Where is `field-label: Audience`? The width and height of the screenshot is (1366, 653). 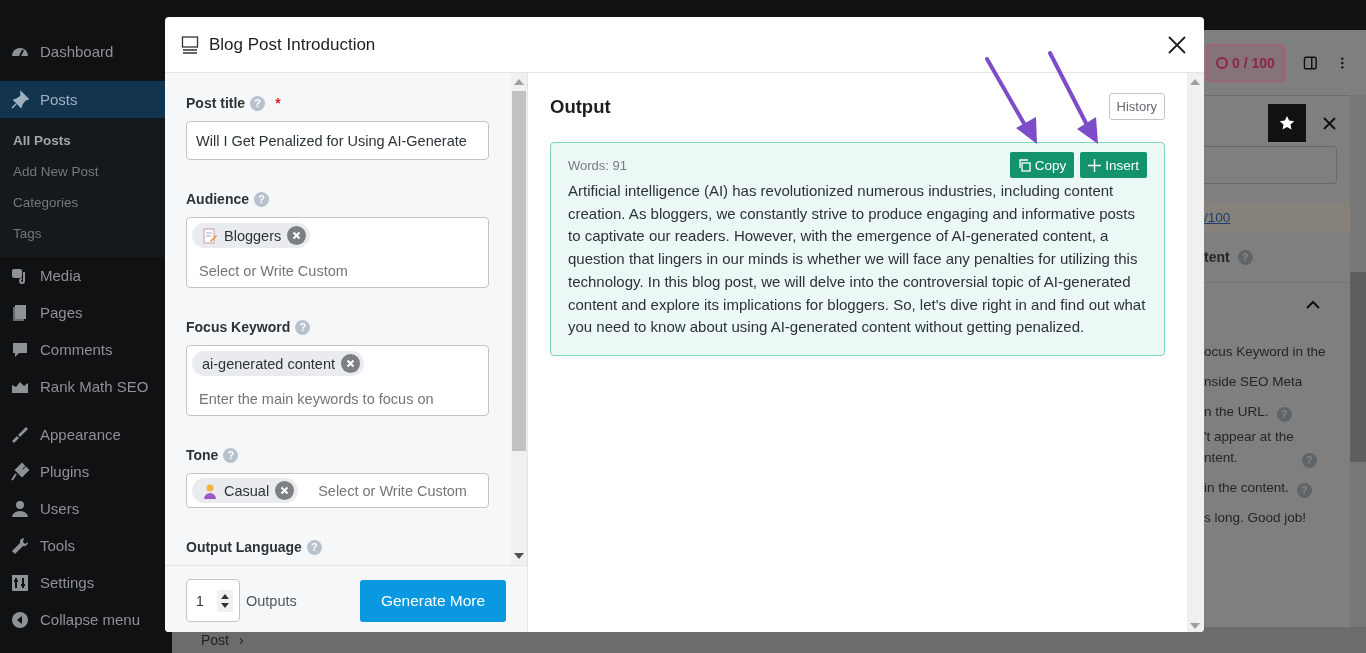 field-label: Audience is located at coordinates (217, 199).